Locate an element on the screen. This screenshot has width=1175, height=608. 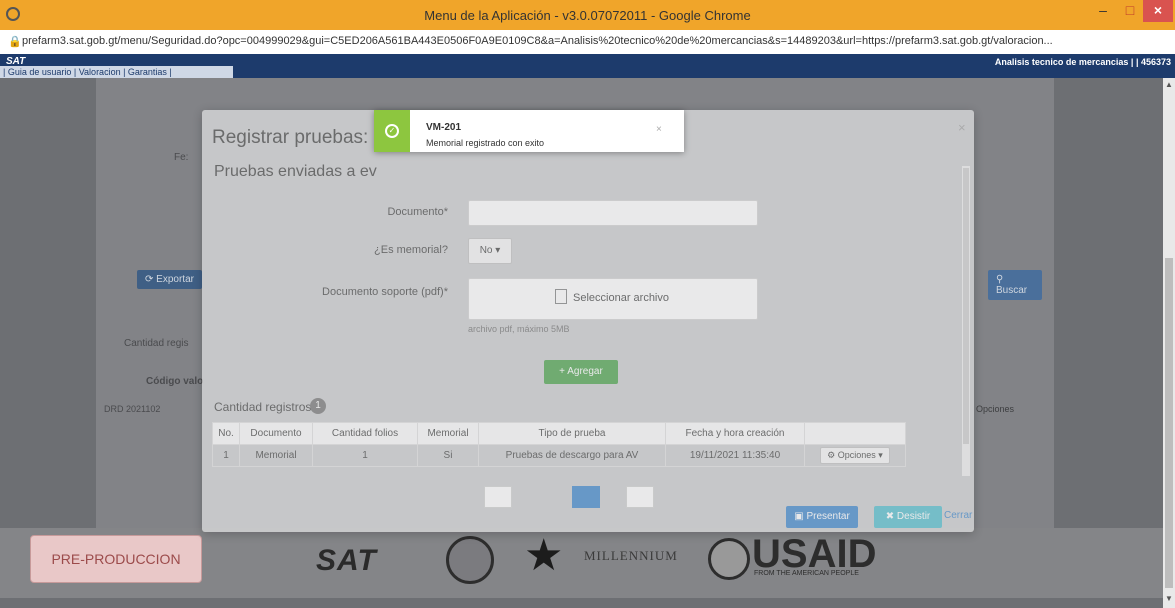
presentar-label: Presentar is located at coordinates (828, 516).